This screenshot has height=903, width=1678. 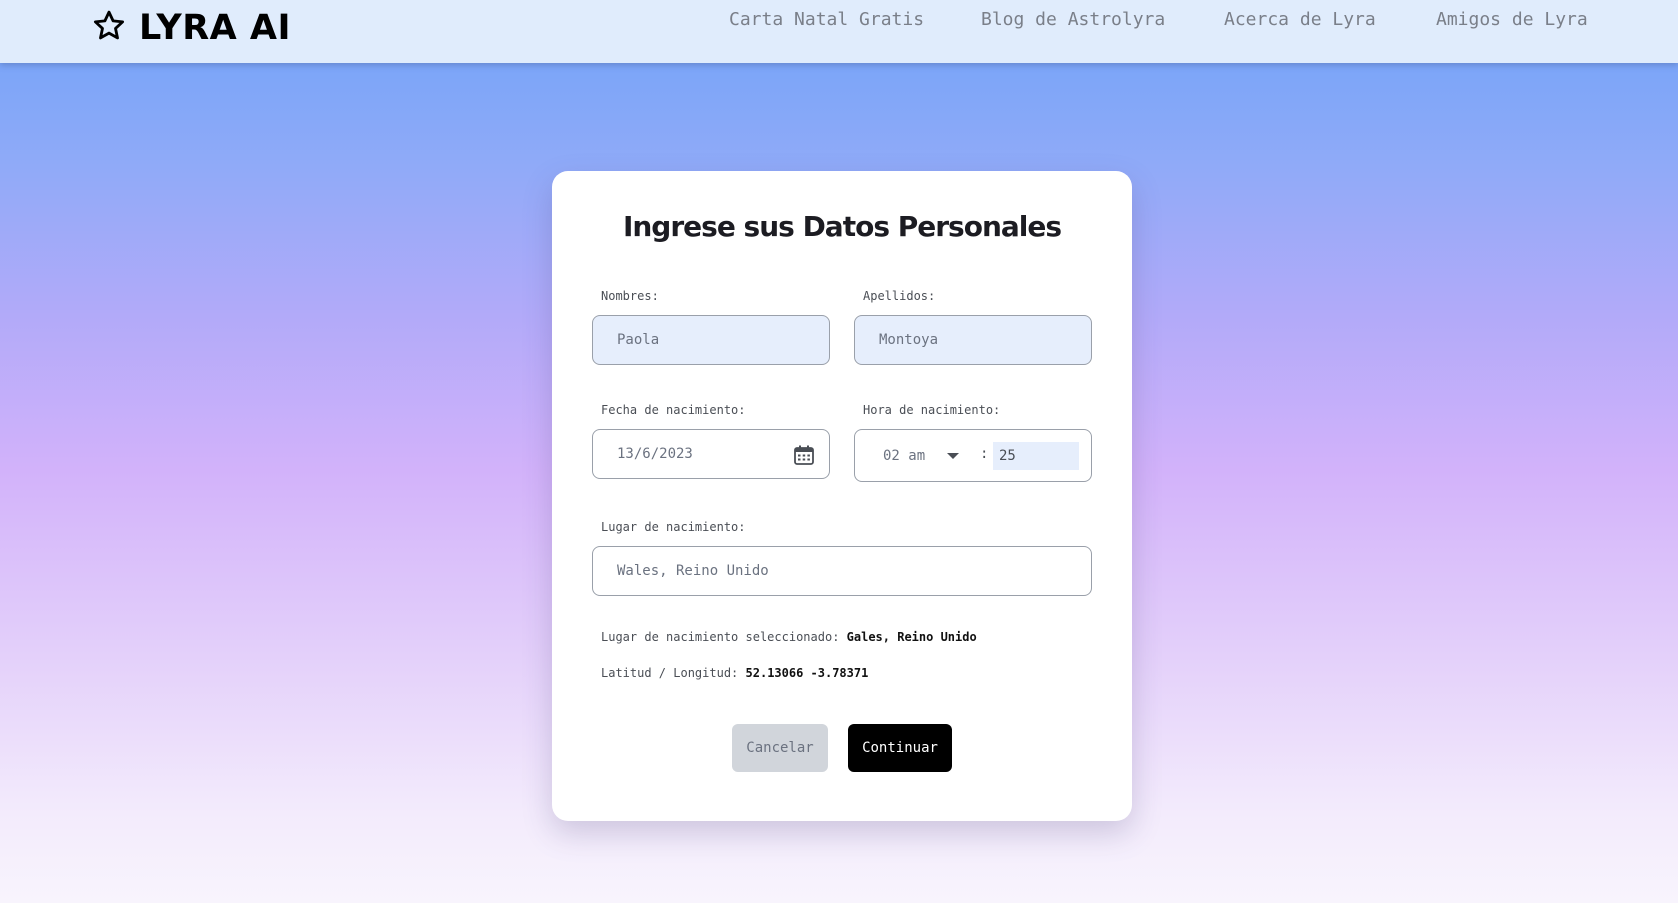 I want to click on hora-label: Hora de nacimiento:, so click(x=932, y=410).